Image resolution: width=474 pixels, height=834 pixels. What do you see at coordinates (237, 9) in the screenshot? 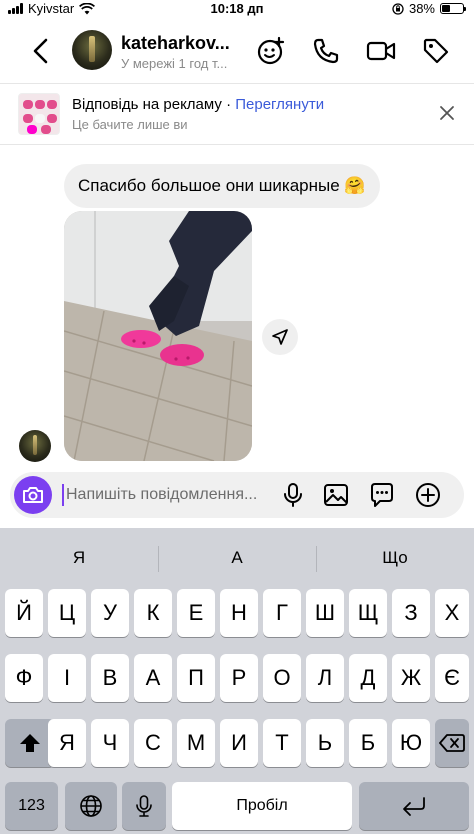
I see `status-bar: Kyivstar 10:18 дп 38%` at bounding box center [237, 9].